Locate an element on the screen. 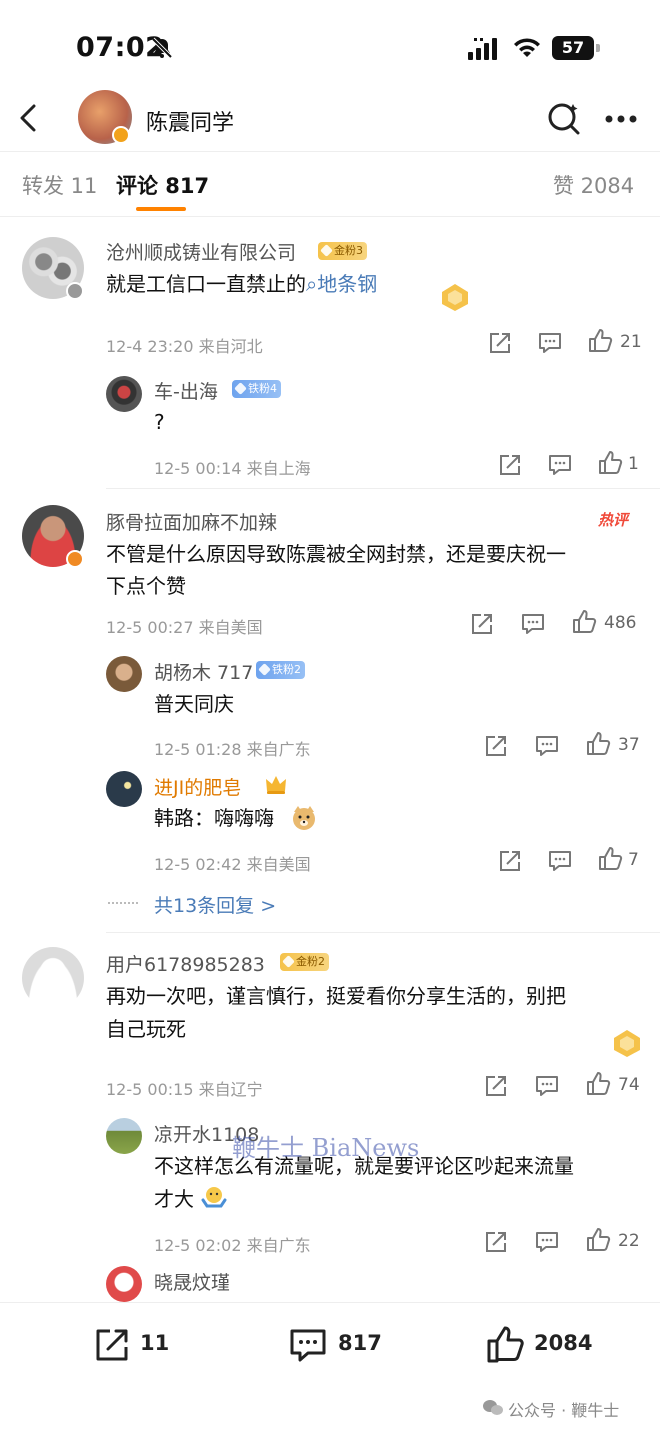 The height and width of the screenshot is (1434, 660). more-options-icon is located at coordinates (621, 119).